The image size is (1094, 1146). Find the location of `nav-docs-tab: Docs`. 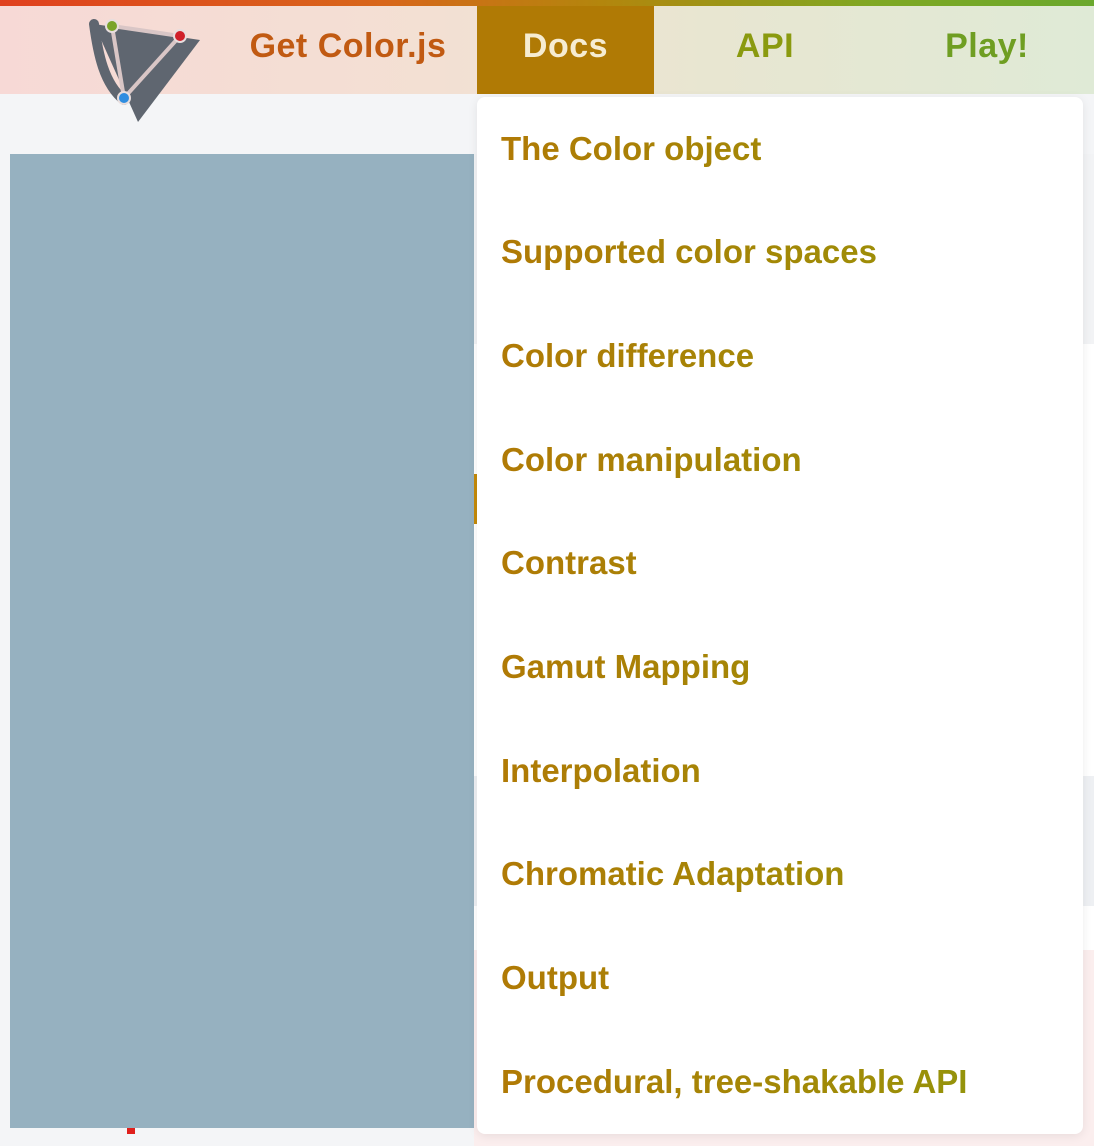

nav-docs-tab: Docs is located at coordinates (565, 50).